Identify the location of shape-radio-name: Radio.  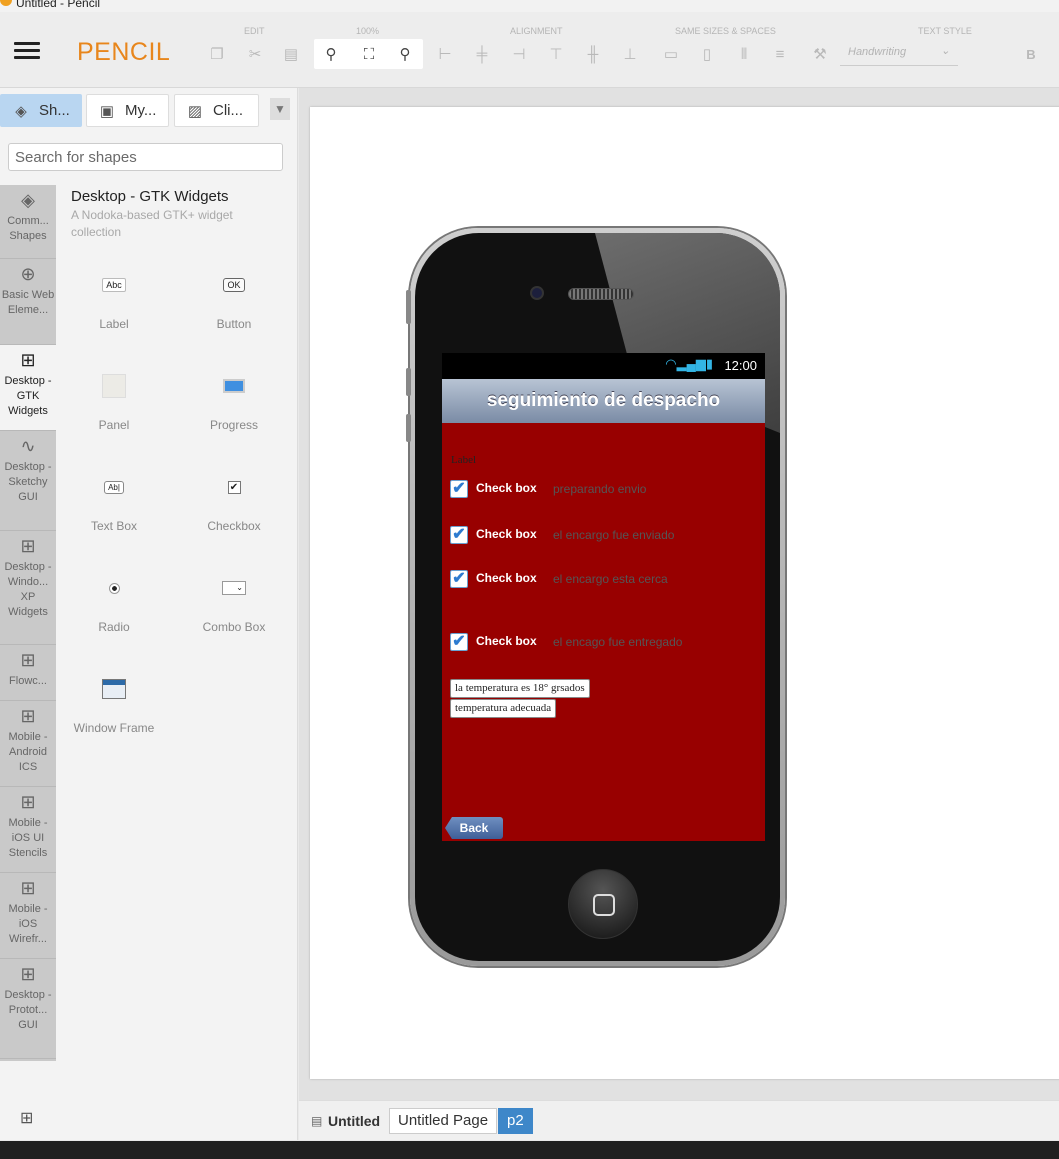
(114, 627).